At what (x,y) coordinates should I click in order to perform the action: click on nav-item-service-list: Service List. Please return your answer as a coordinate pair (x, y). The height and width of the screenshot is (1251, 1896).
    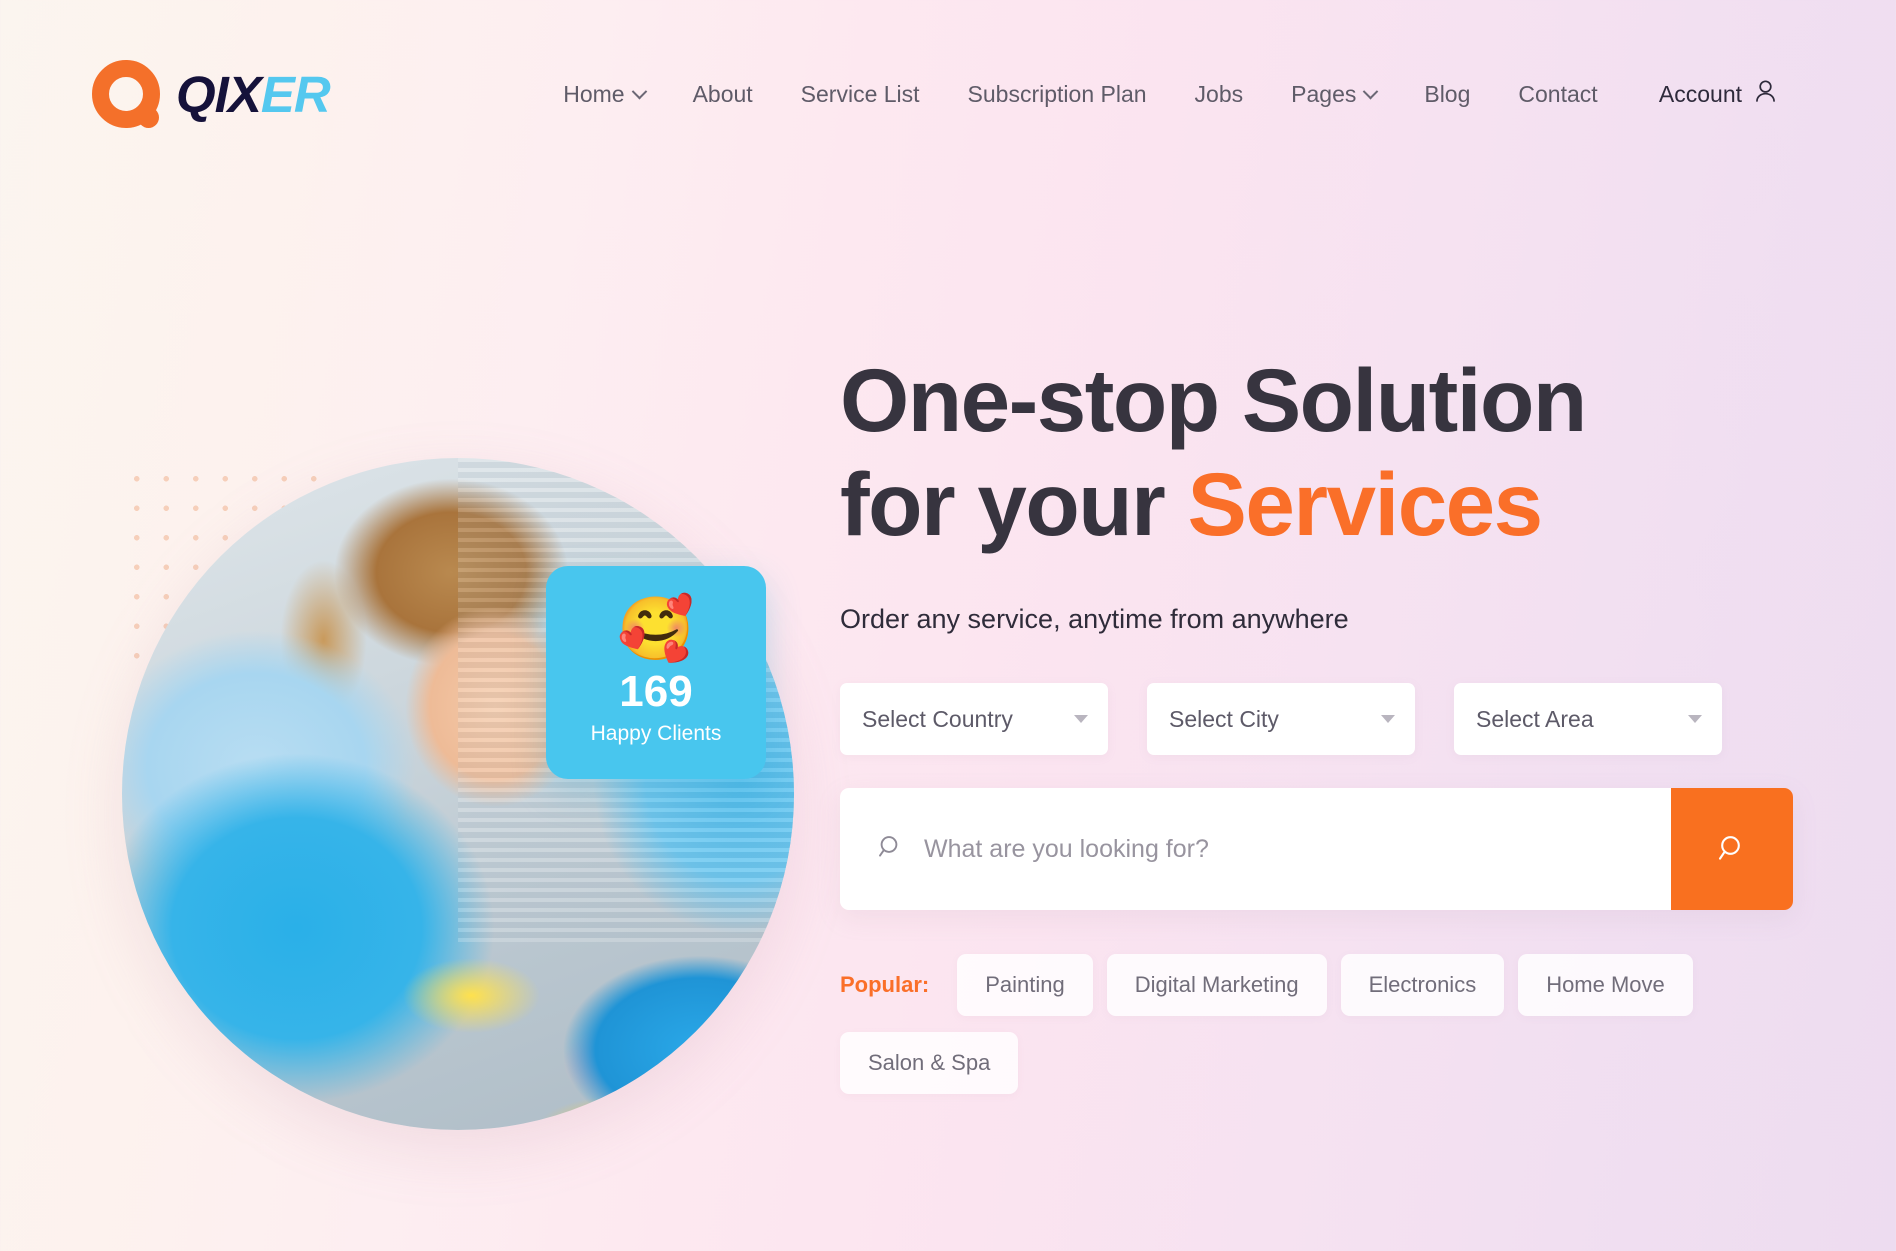
    Looking at the image, I should click on (860, 94).